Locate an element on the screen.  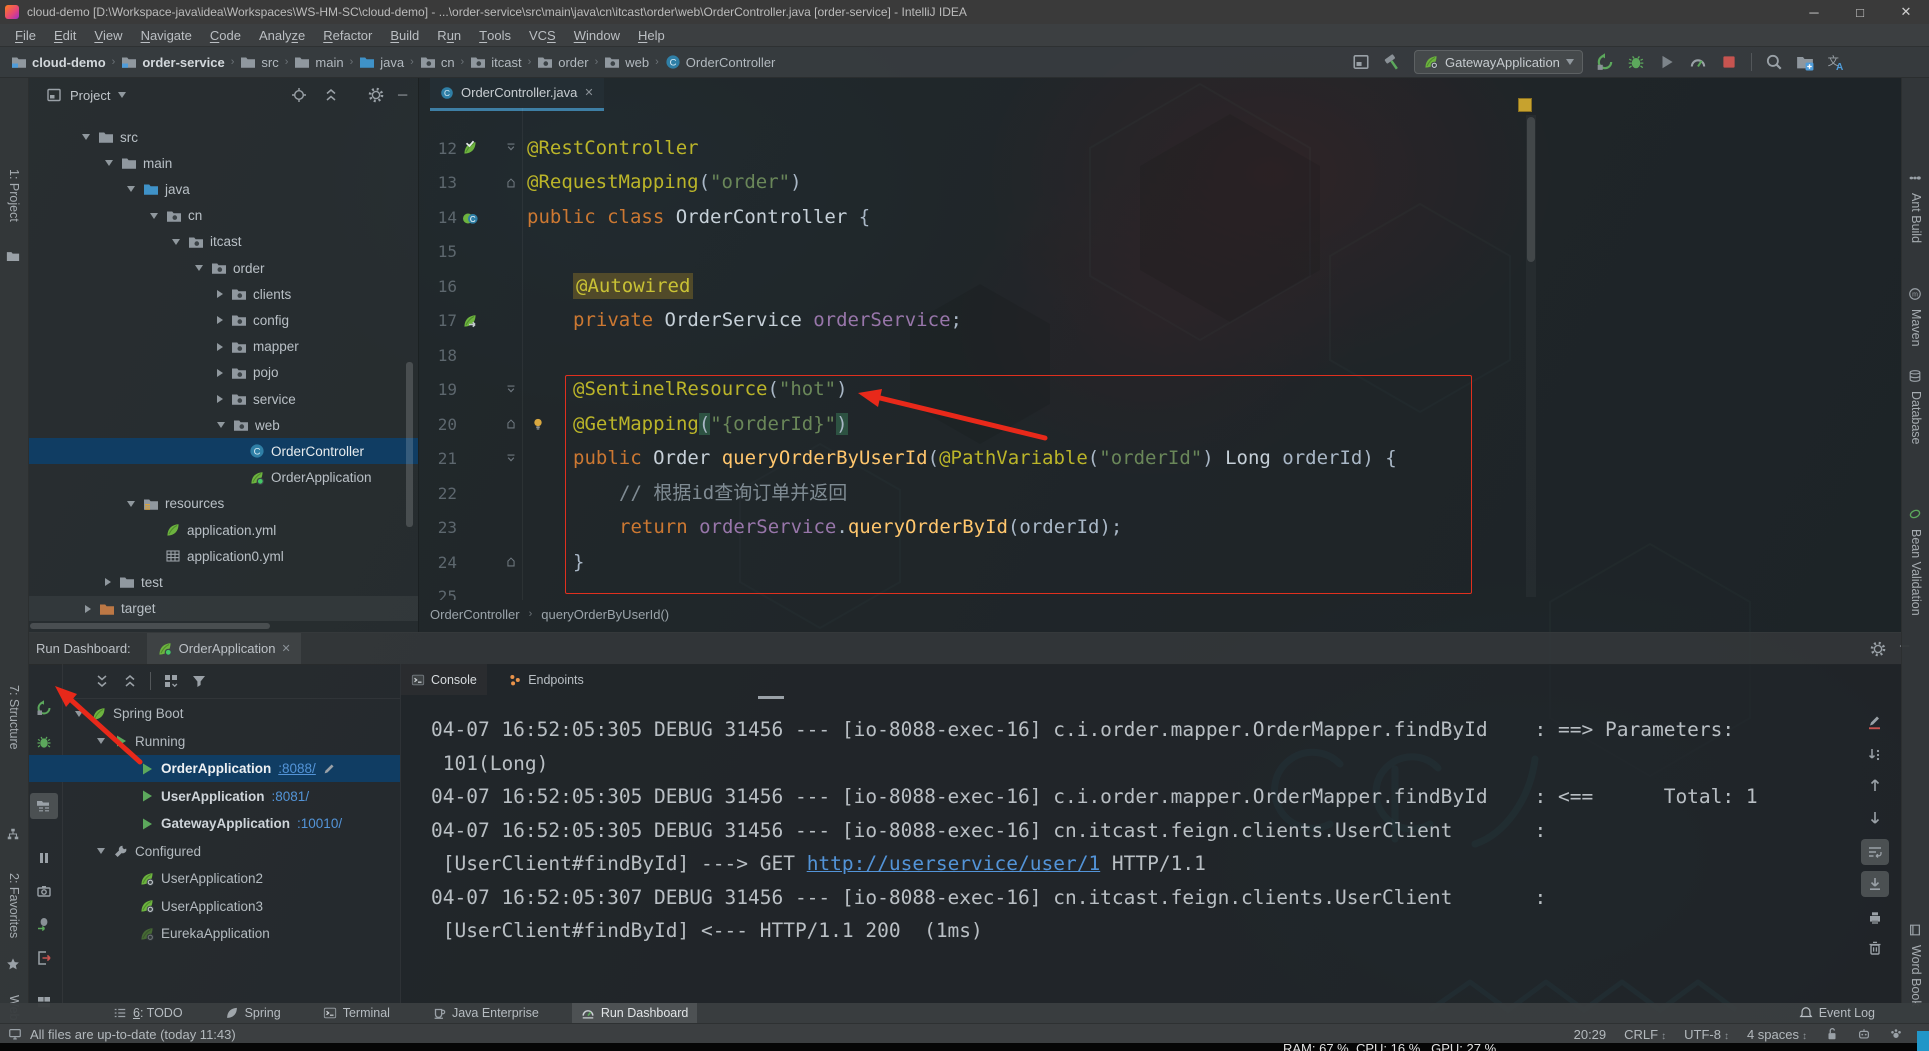
collapse-all-icon is located at coordinates (130, 681).